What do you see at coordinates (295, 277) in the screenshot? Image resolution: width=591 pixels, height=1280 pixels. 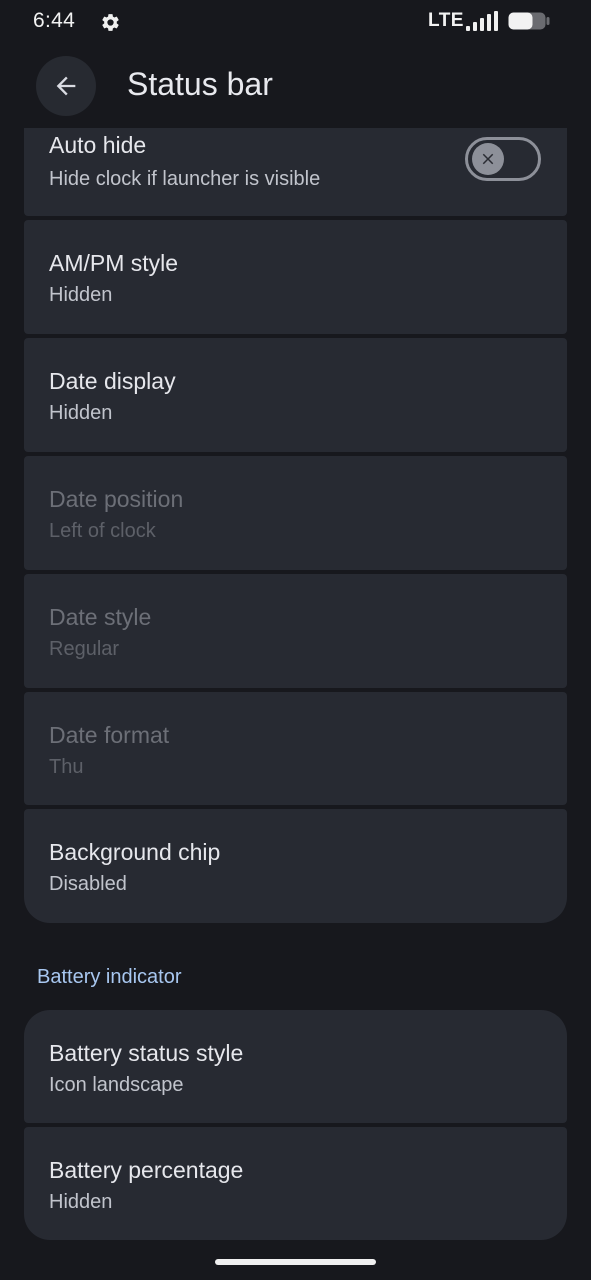 I see `setting-ampm-style: AM/PM style Hidden` at bounding box center [295, 277].